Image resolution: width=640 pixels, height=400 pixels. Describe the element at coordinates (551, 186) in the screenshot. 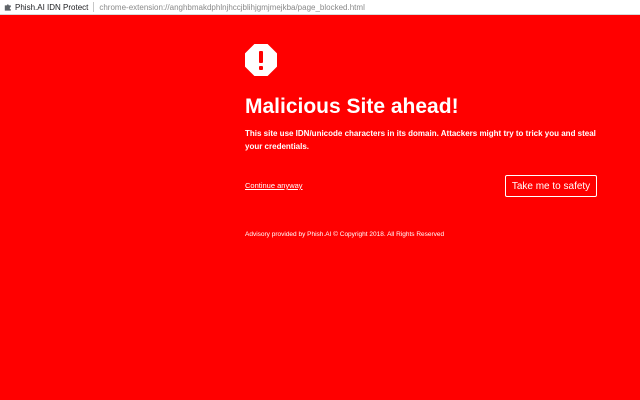

I see `take-me-to-safety-button: Take me to safety` at that location.